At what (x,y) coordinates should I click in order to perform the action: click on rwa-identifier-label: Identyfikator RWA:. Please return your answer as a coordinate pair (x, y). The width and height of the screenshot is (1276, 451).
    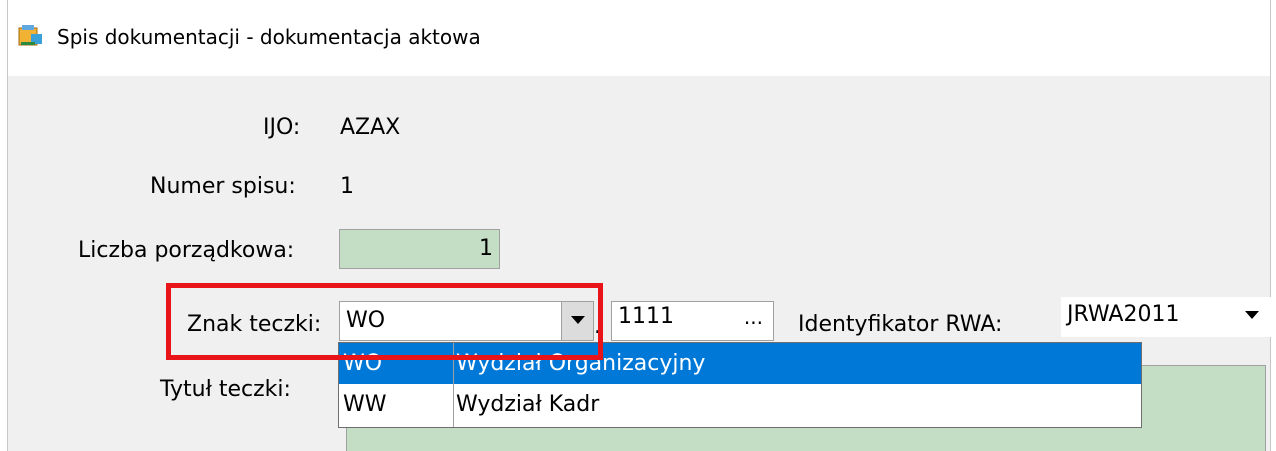
    Looking at the image, I should click on (900, 324).